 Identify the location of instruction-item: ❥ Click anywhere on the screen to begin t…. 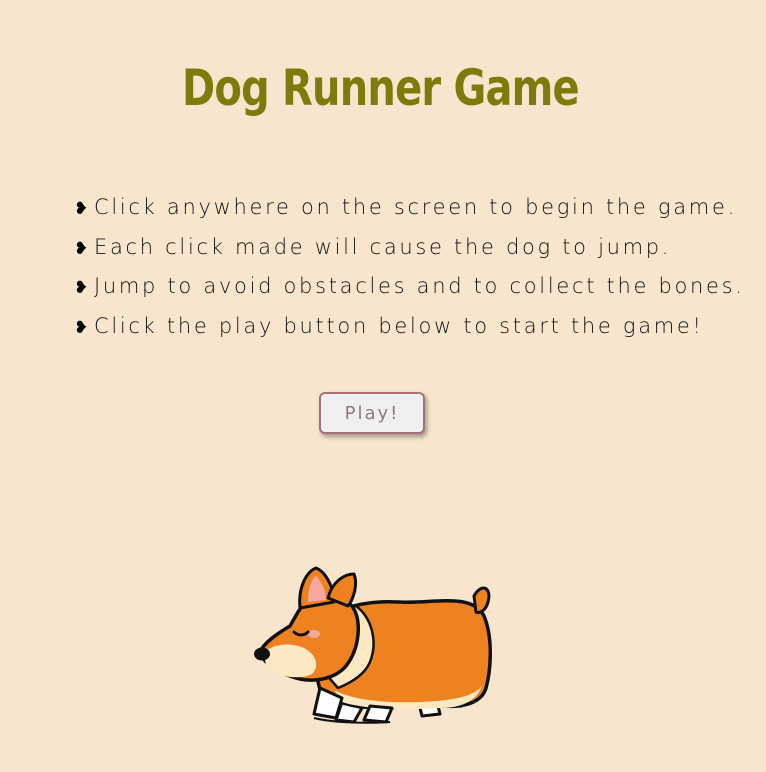
(409, 208).